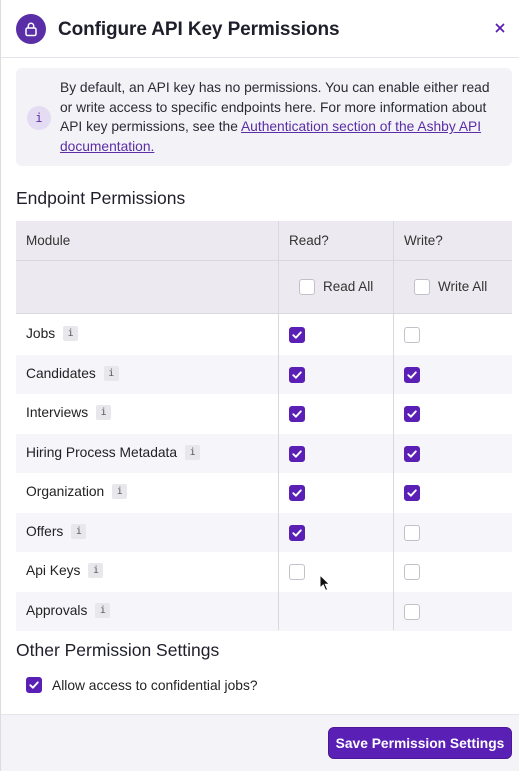 The height and width of the screenshot is (771, 519). Describe the element at coordinates (264, 493) in the screenshot. I see `table-row: Organization i` at that location.